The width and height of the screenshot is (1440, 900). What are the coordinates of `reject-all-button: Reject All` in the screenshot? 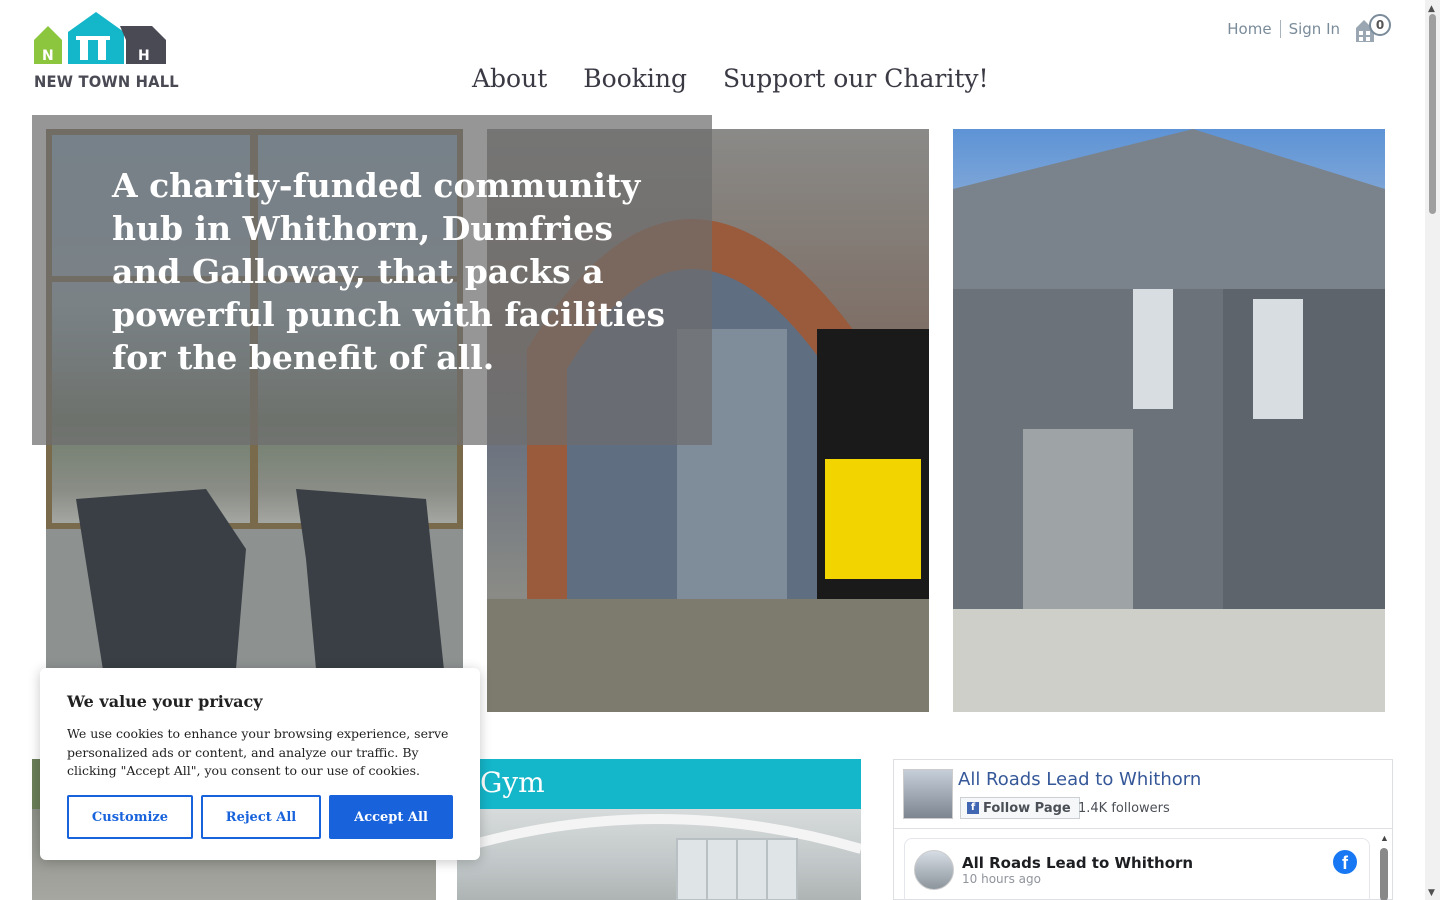 It's located at (261, 817).